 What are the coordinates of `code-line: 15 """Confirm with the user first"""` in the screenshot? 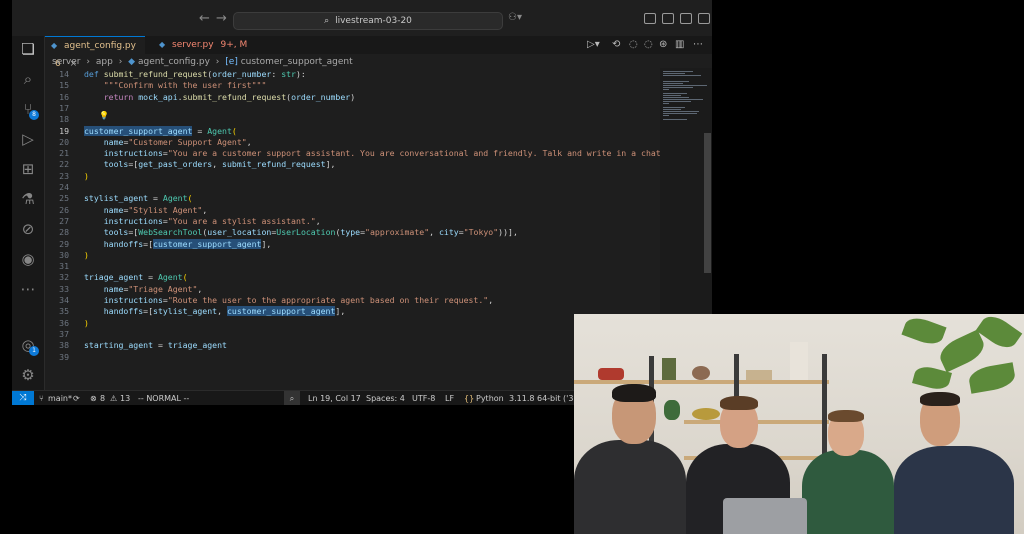 It's located at (352, 85).